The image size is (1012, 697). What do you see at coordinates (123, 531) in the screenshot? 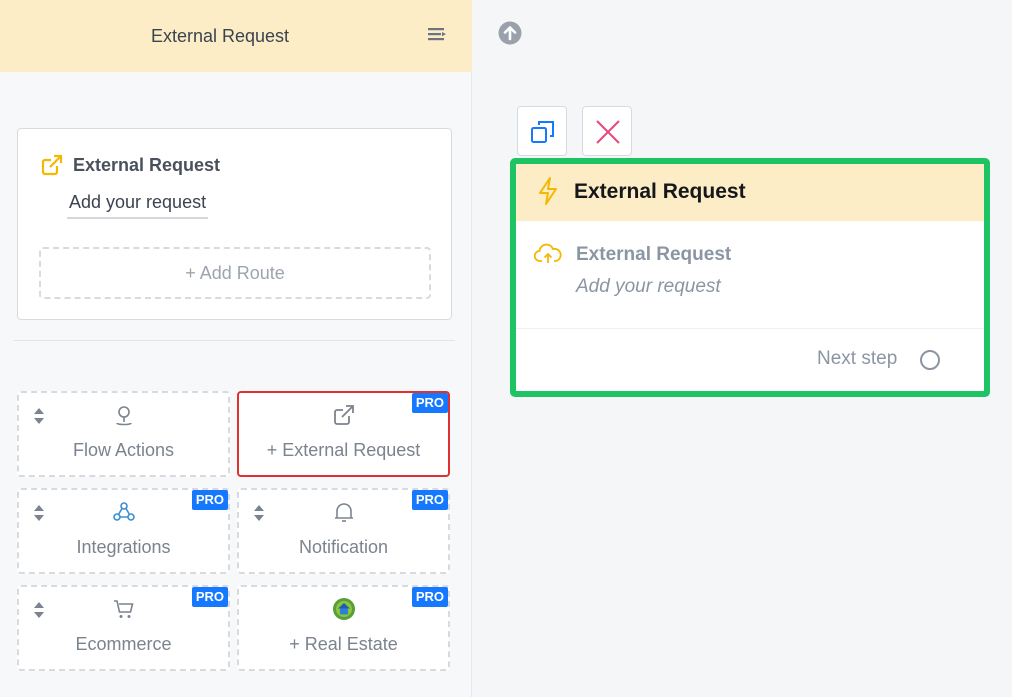
I see `tile-integrations: Integrations PRO` at bounding box center [123, 531].